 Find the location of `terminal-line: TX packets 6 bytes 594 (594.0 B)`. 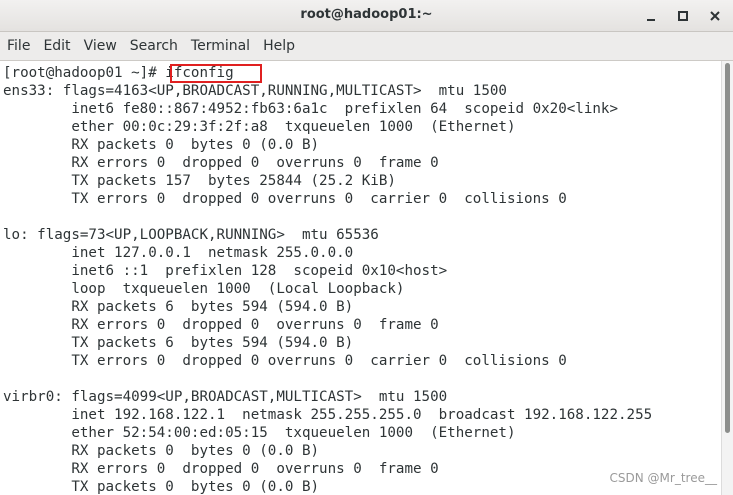

terminal-line: TX packets 6 bytes 594 (594.0 B) is located at coordinates (178, 343).